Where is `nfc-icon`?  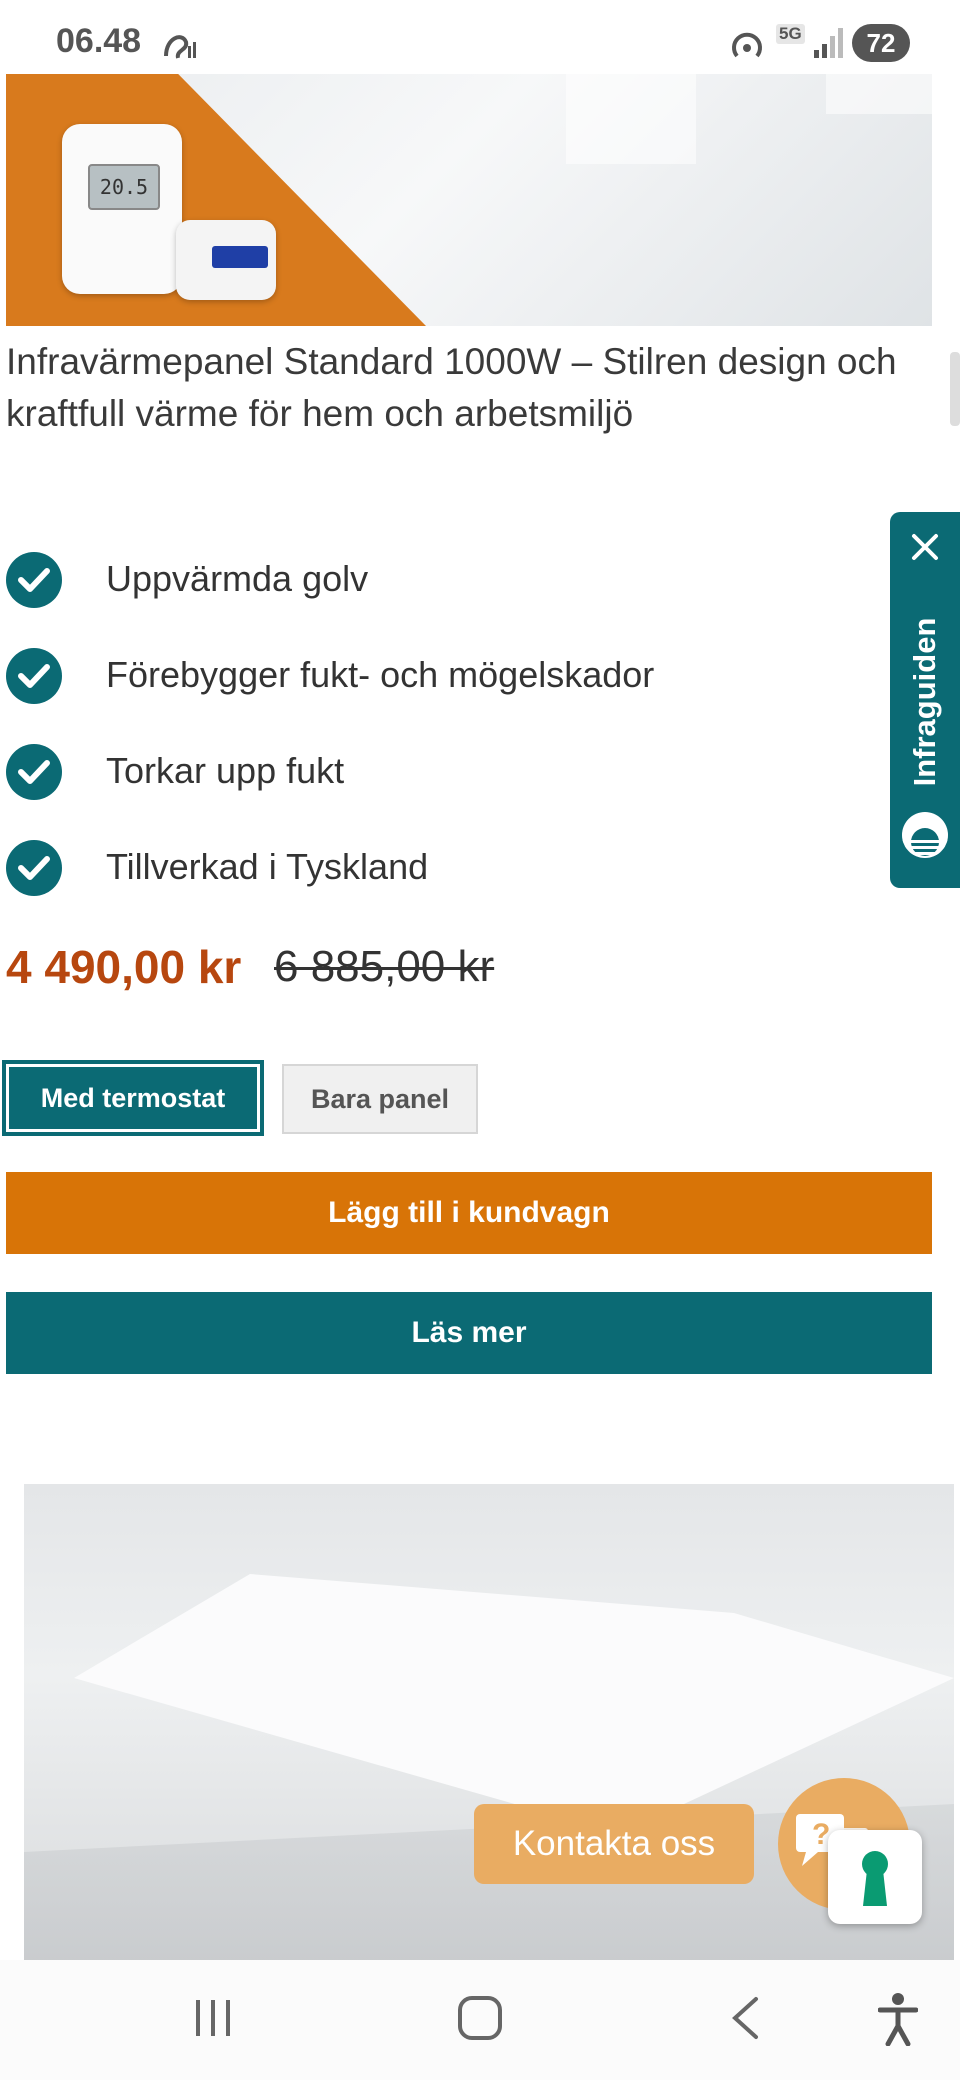 nfc-icon is located at coordinates (180, 47).